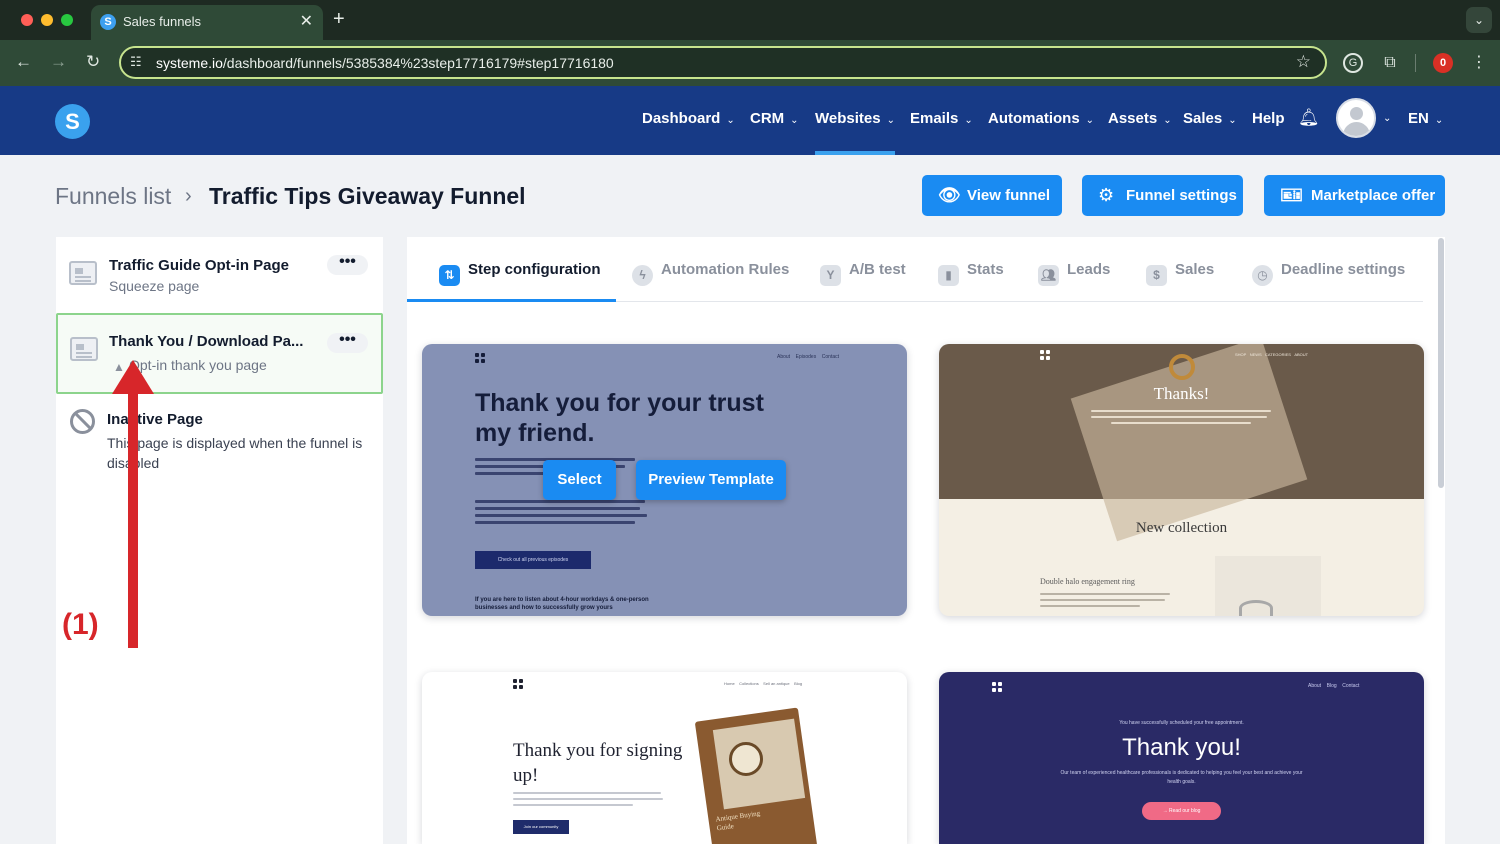  I want to click on breadcrumb-funnels-list: Funnels list, so click(113, 196).